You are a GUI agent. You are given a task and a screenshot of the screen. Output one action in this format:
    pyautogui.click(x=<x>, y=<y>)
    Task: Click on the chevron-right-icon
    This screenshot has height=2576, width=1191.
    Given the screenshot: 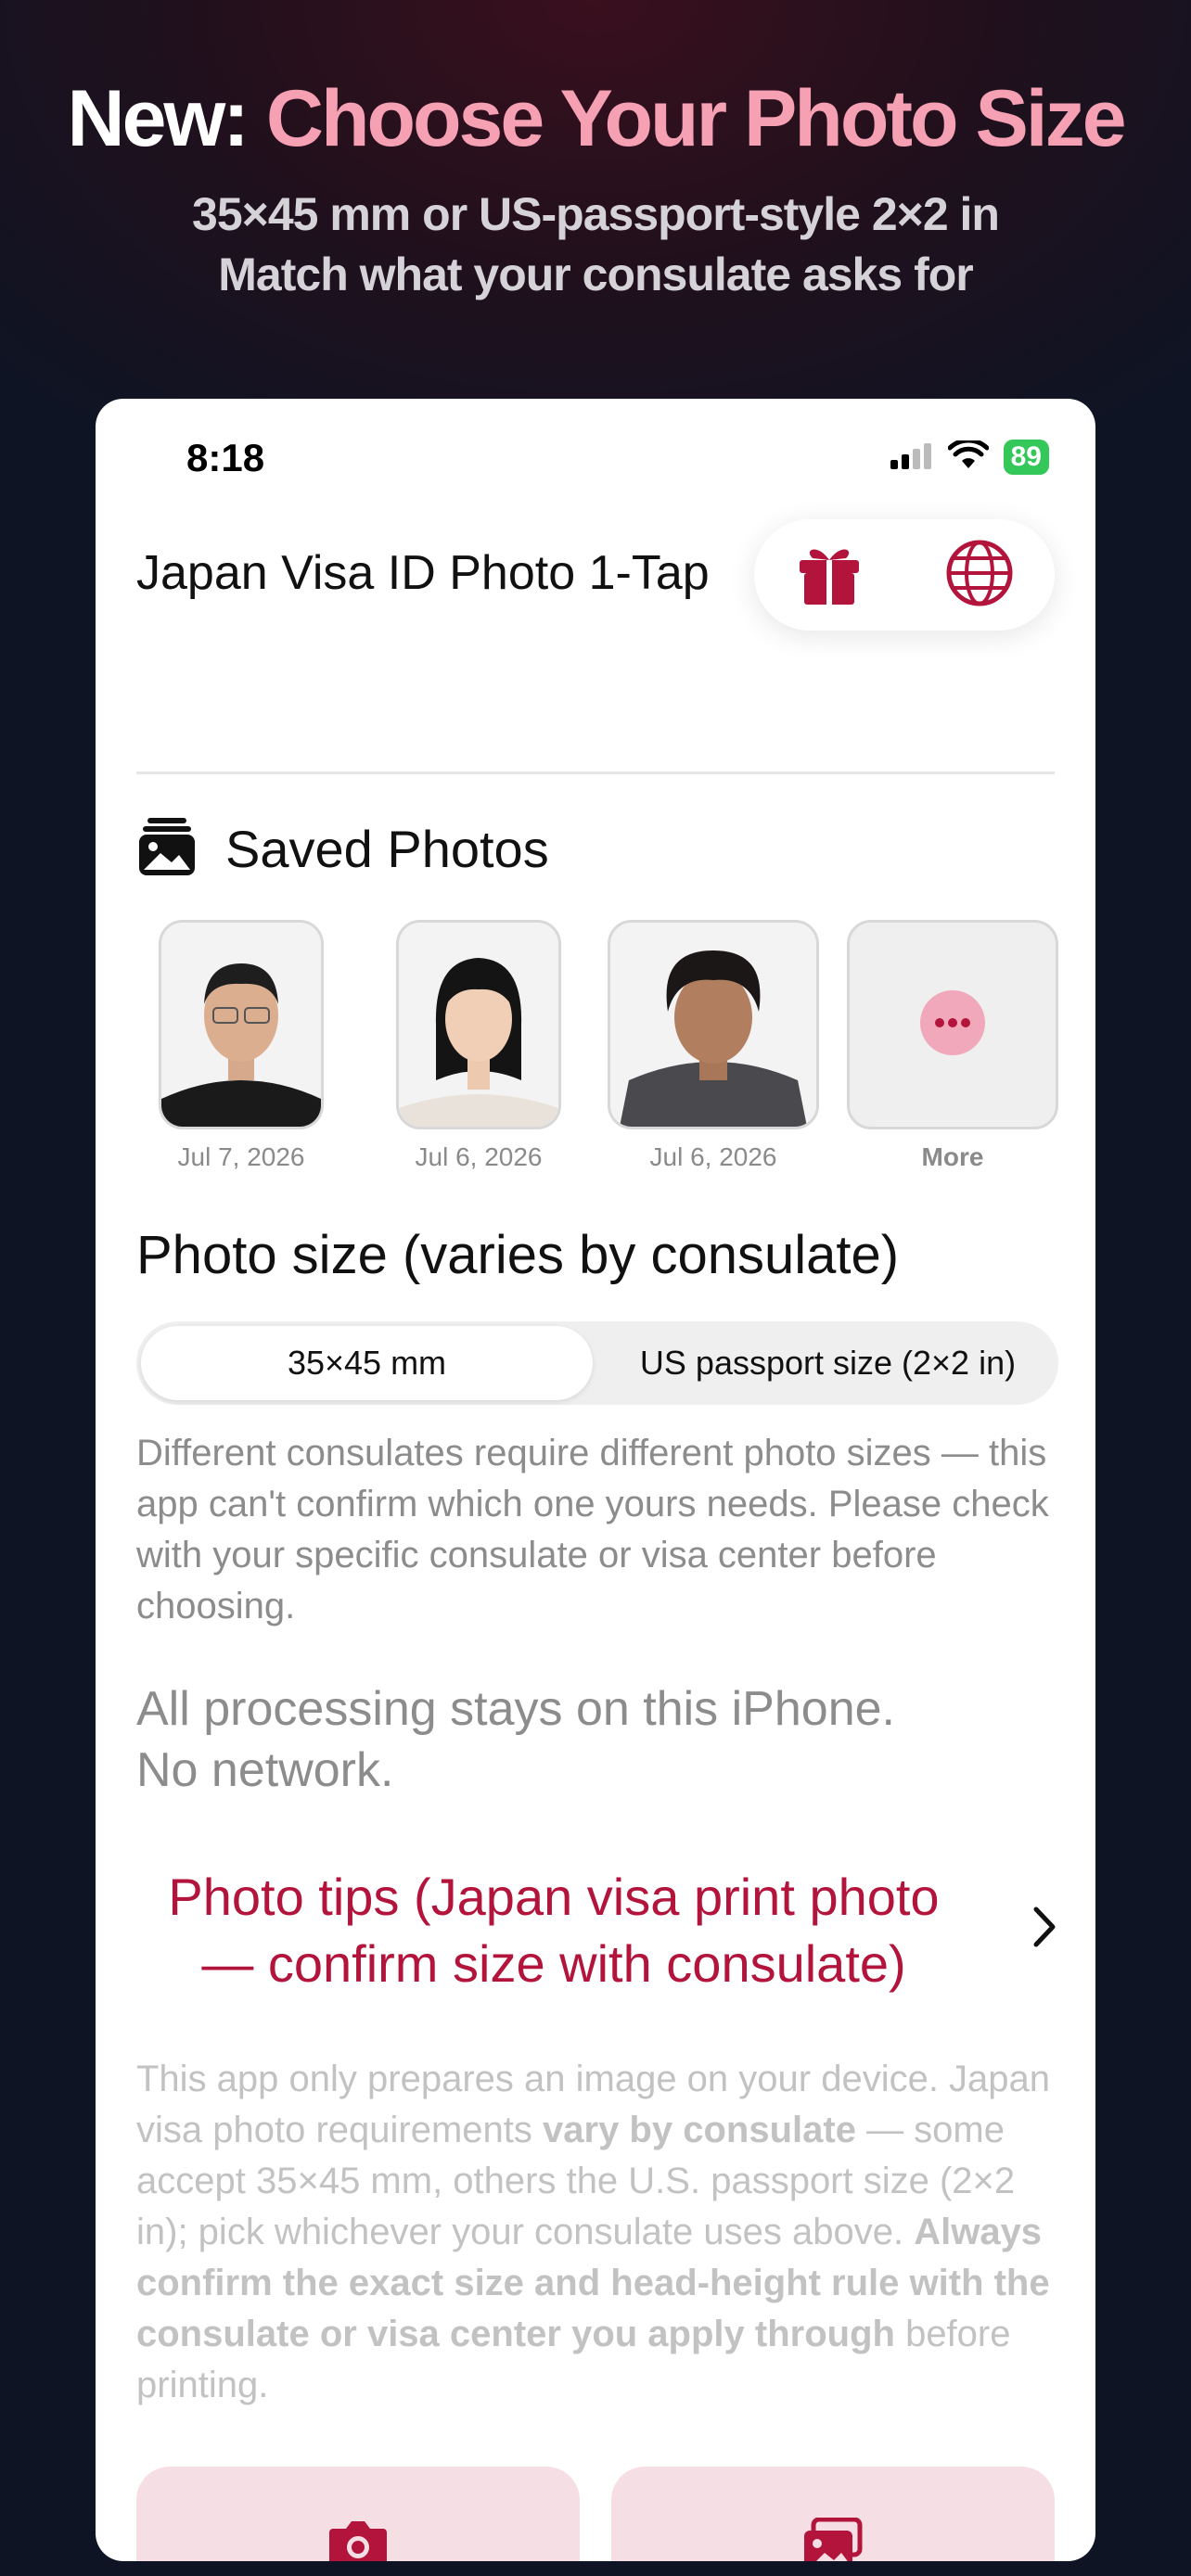 What is the action you would take?
    pyautogui.click(x=1044, y=1929)
    